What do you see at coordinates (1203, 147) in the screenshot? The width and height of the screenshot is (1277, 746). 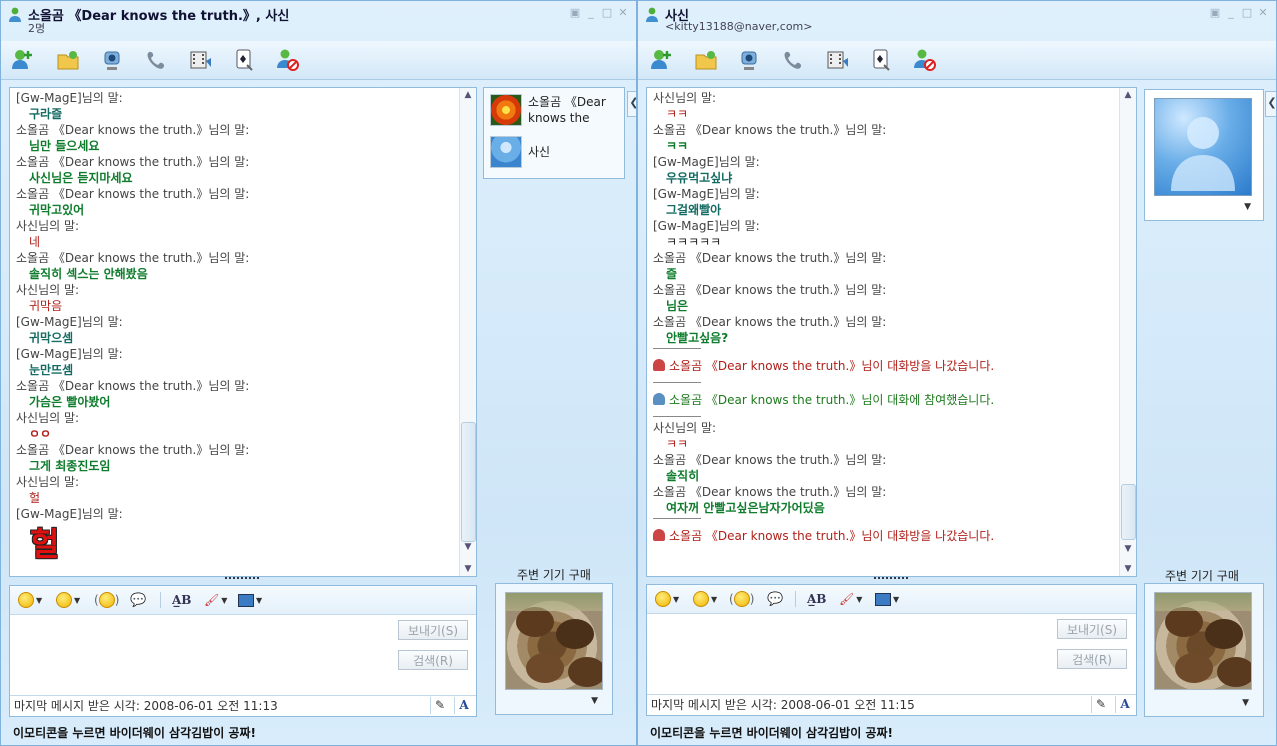 I see `buddy-avatar-icon` at bounding box center [1203, 147].